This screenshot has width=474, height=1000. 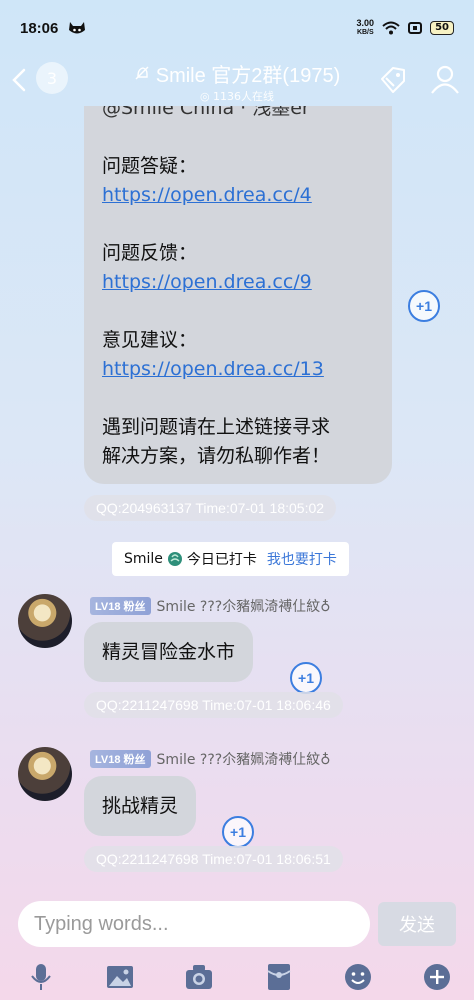 What do you see at coordinates (216, 456) in the screenshot?
I see `message-line: 解决方案，请勿私聊作者！` at bounding box center [216, 456].